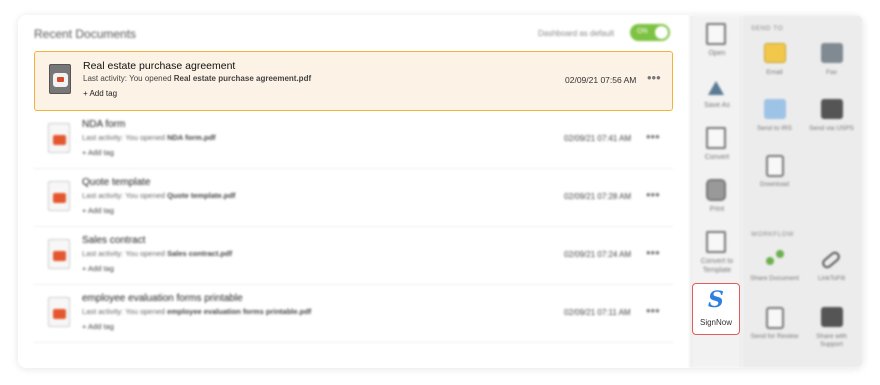 The height and width of the screenshot is (385, 880). Describe the element at coordinates (717, 98) in the screenshot. I see `save-as-button: Save As` at that location.